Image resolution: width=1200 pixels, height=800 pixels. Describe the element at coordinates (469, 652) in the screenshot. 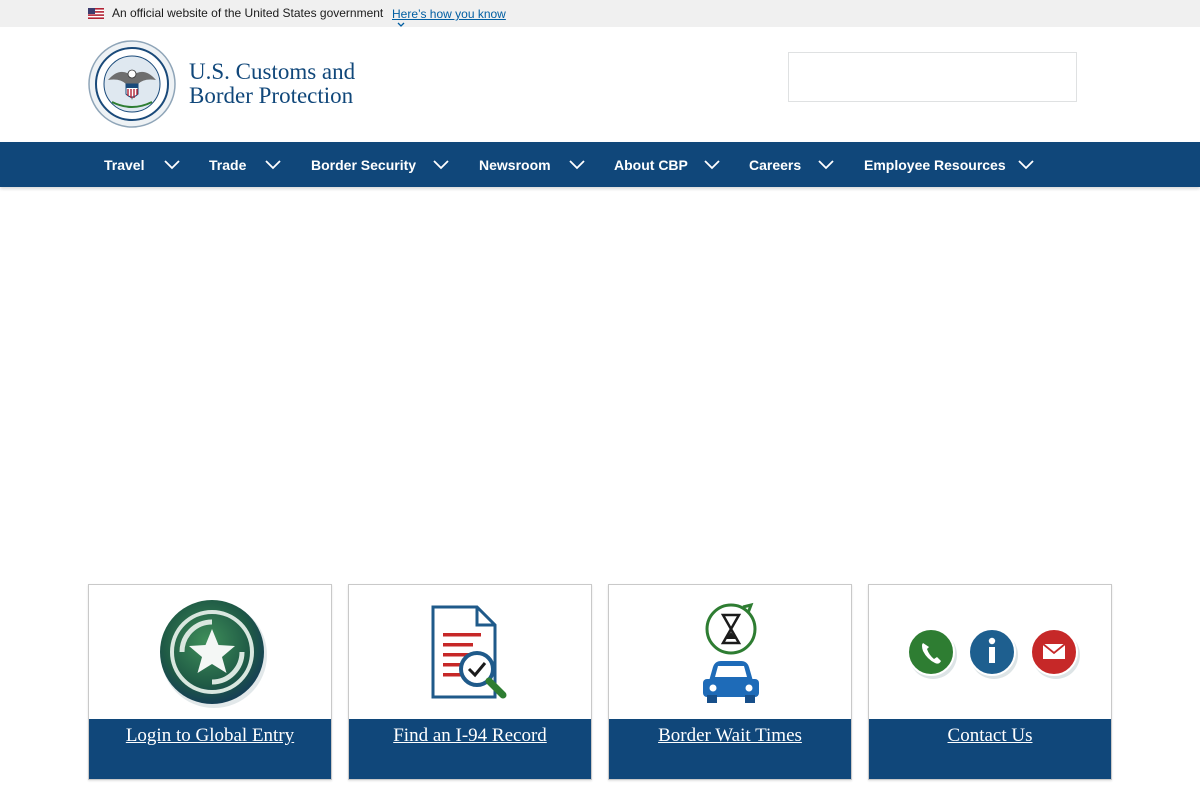

I see `document-search-icon` at that location.